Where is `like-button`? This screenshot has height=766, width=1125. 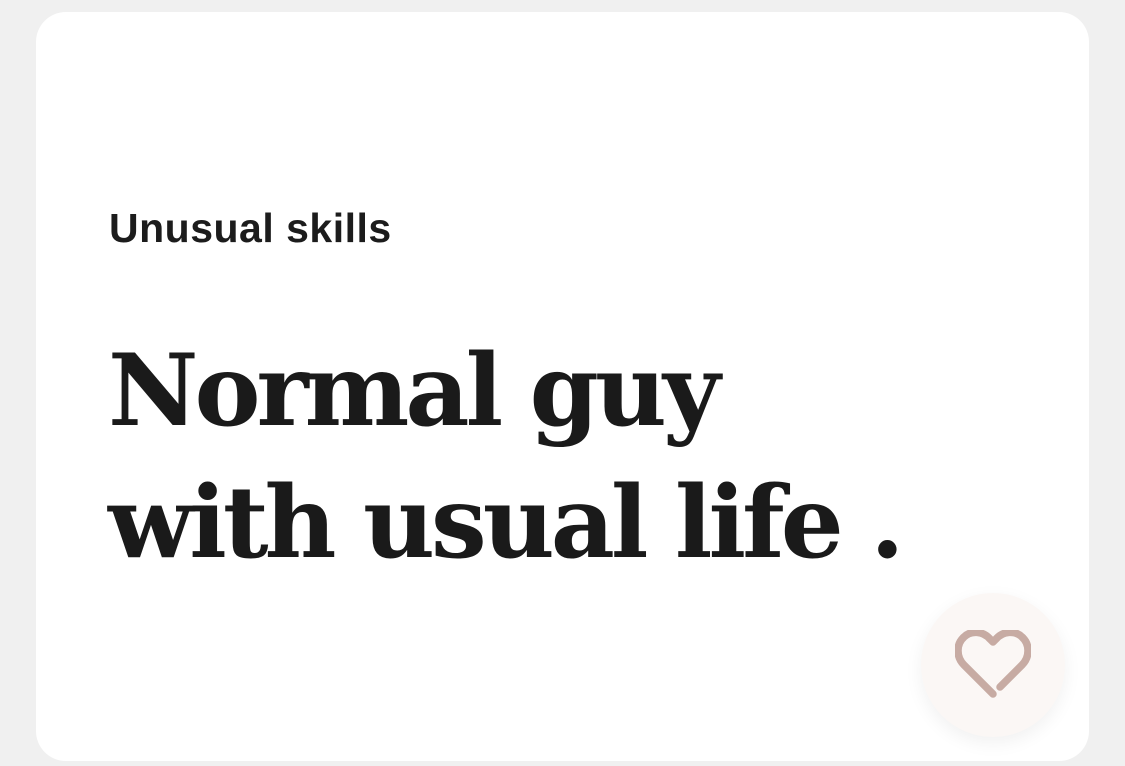
like-button is located at coordinates (993, 665).